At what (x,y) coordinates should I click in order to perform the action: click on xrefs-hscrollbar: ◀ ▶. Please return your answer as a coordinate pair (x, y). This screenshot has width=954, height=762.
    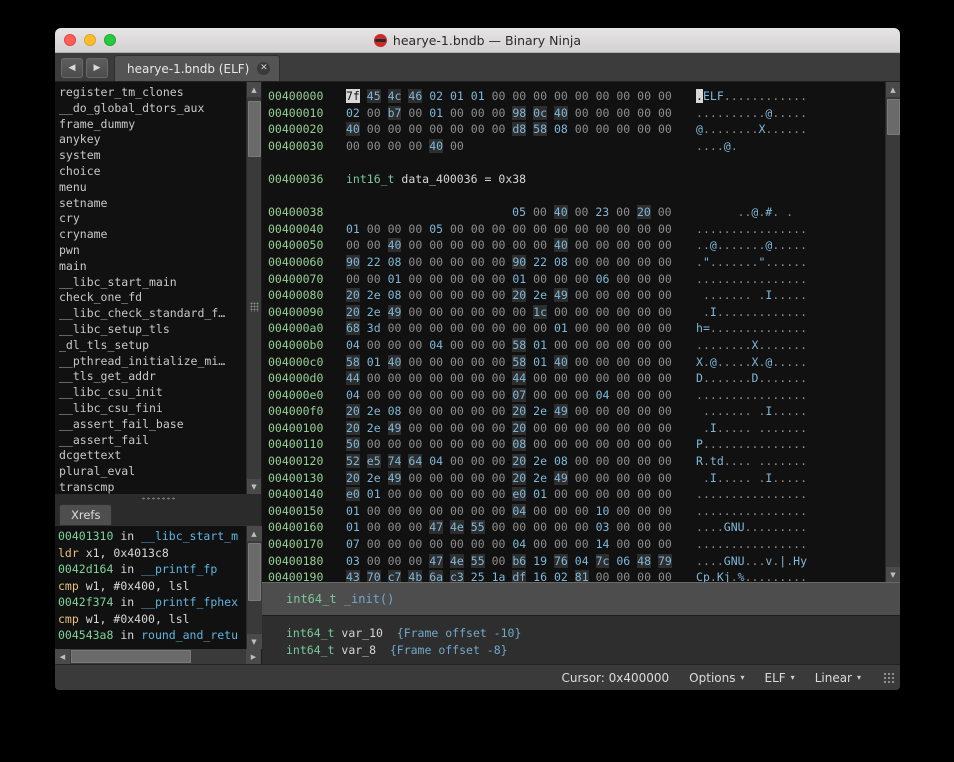
    Looking at the image, I should click on (158, 656).